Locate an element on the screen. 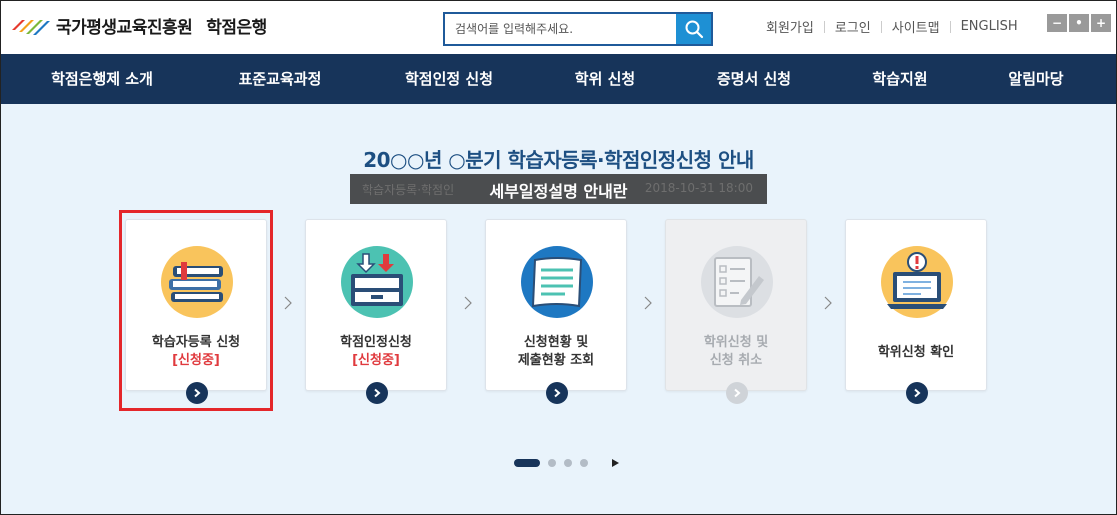  card-degree-confirm: 학위신청 확인 is located at coordinates (916, 311).